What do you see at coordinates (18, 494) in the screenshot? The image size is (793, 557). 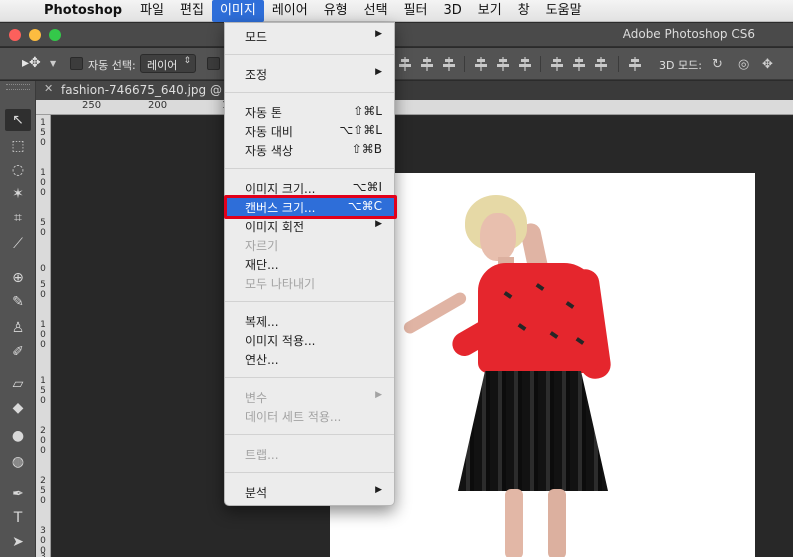 I see `pen-tool-icon: ✒` at bounding box center [18, 494].